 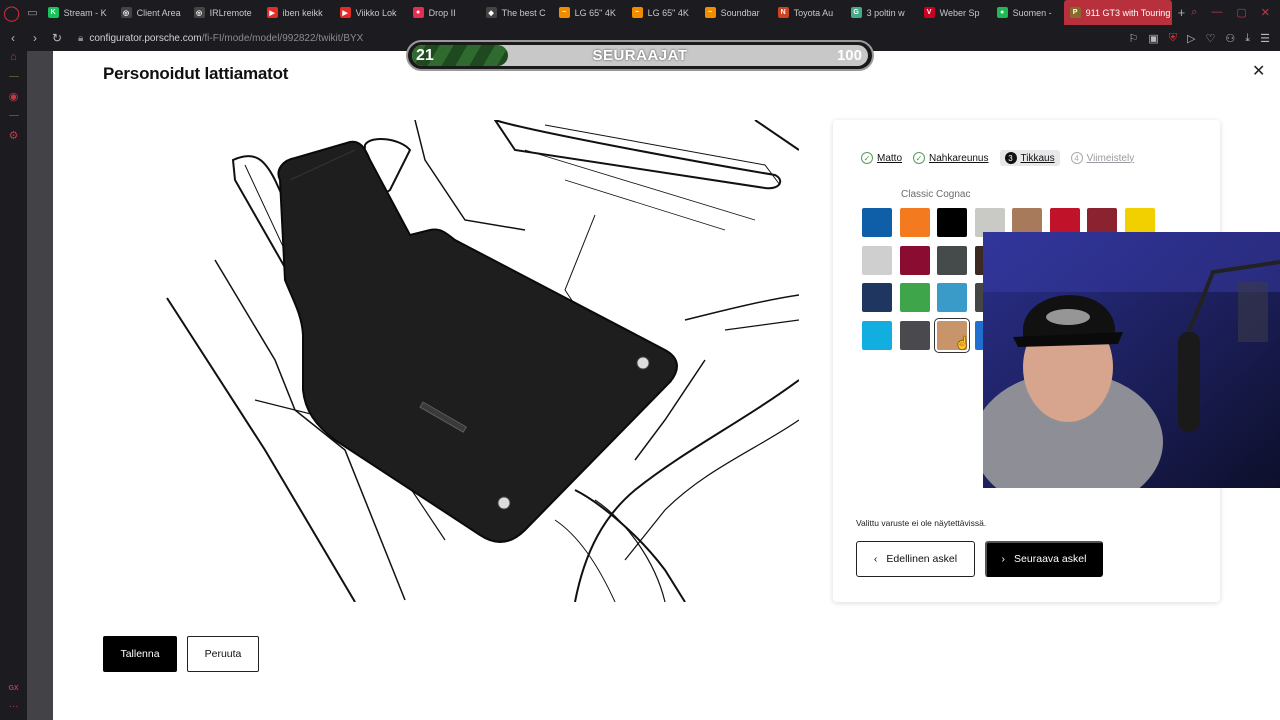 What do you see at coordinates (936, 194) in the screenshot?
I see `selected-color-name: Classic Cognac` at bounding box center [936, 194].